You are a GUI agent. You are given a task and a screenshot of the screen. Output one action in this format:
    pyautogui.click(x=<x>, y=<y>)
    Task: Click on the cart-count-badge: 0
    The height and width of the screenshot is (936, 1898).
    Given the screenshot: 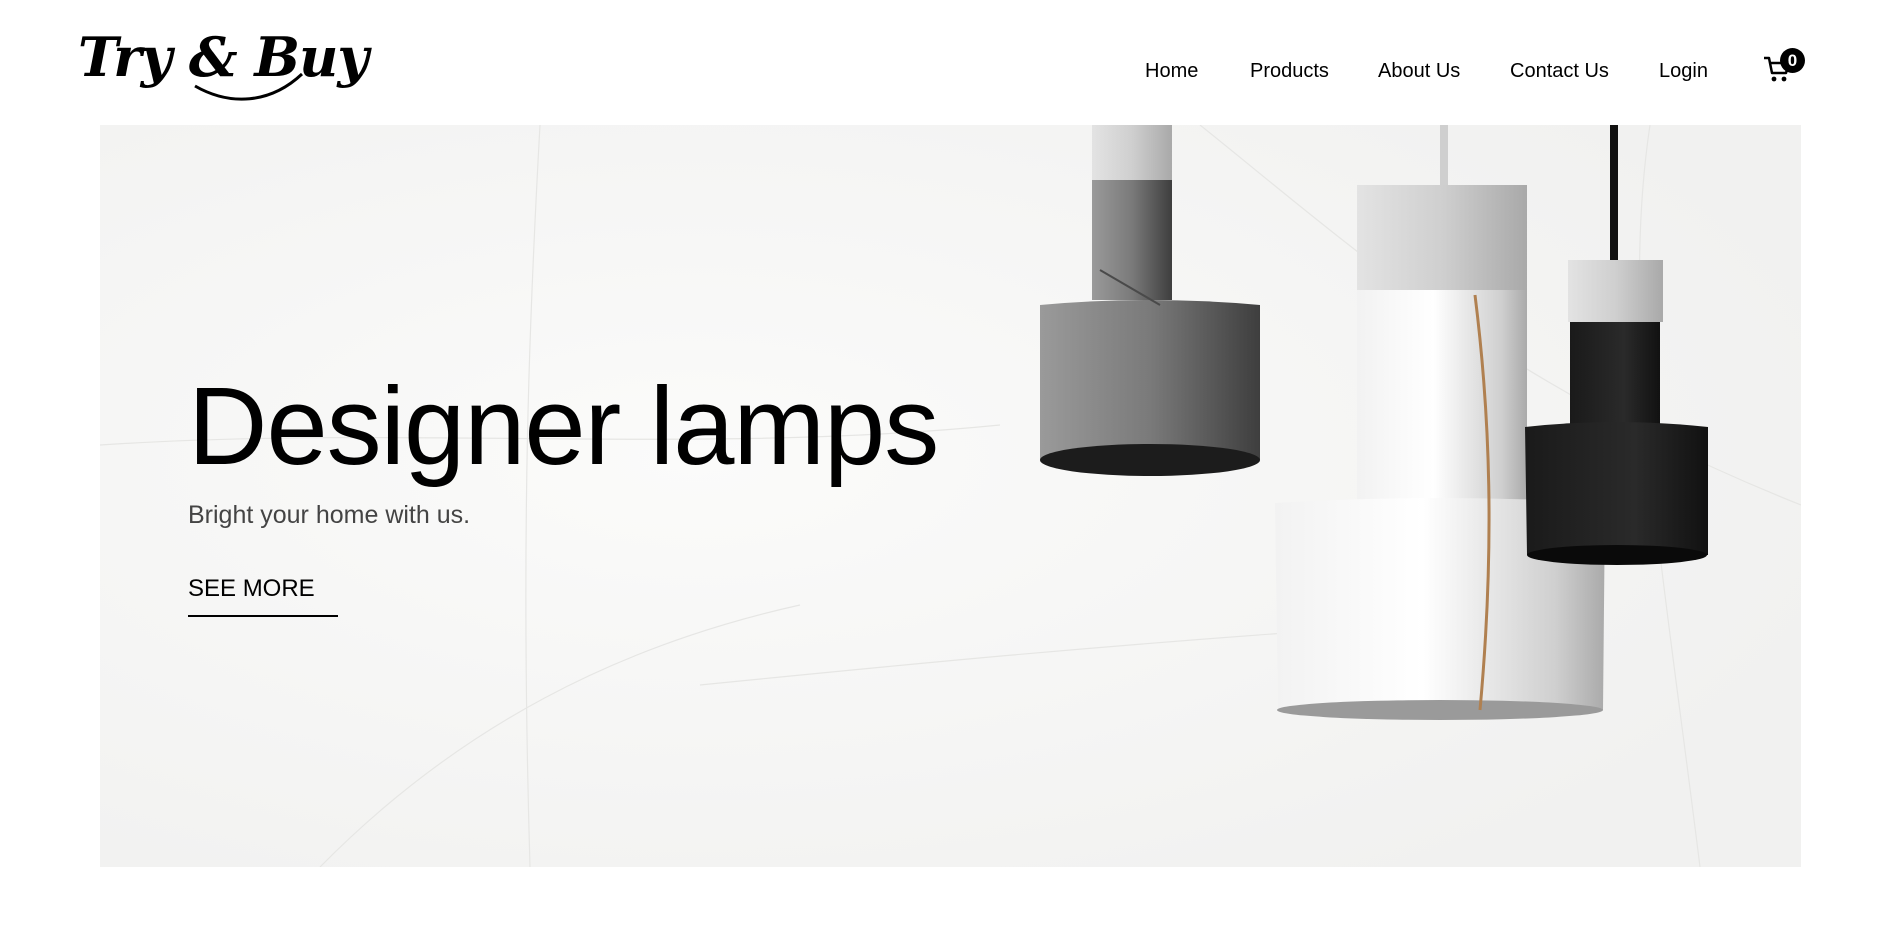 What is the action you would take?
    pyautogui.click(x=1792, y=60)
    